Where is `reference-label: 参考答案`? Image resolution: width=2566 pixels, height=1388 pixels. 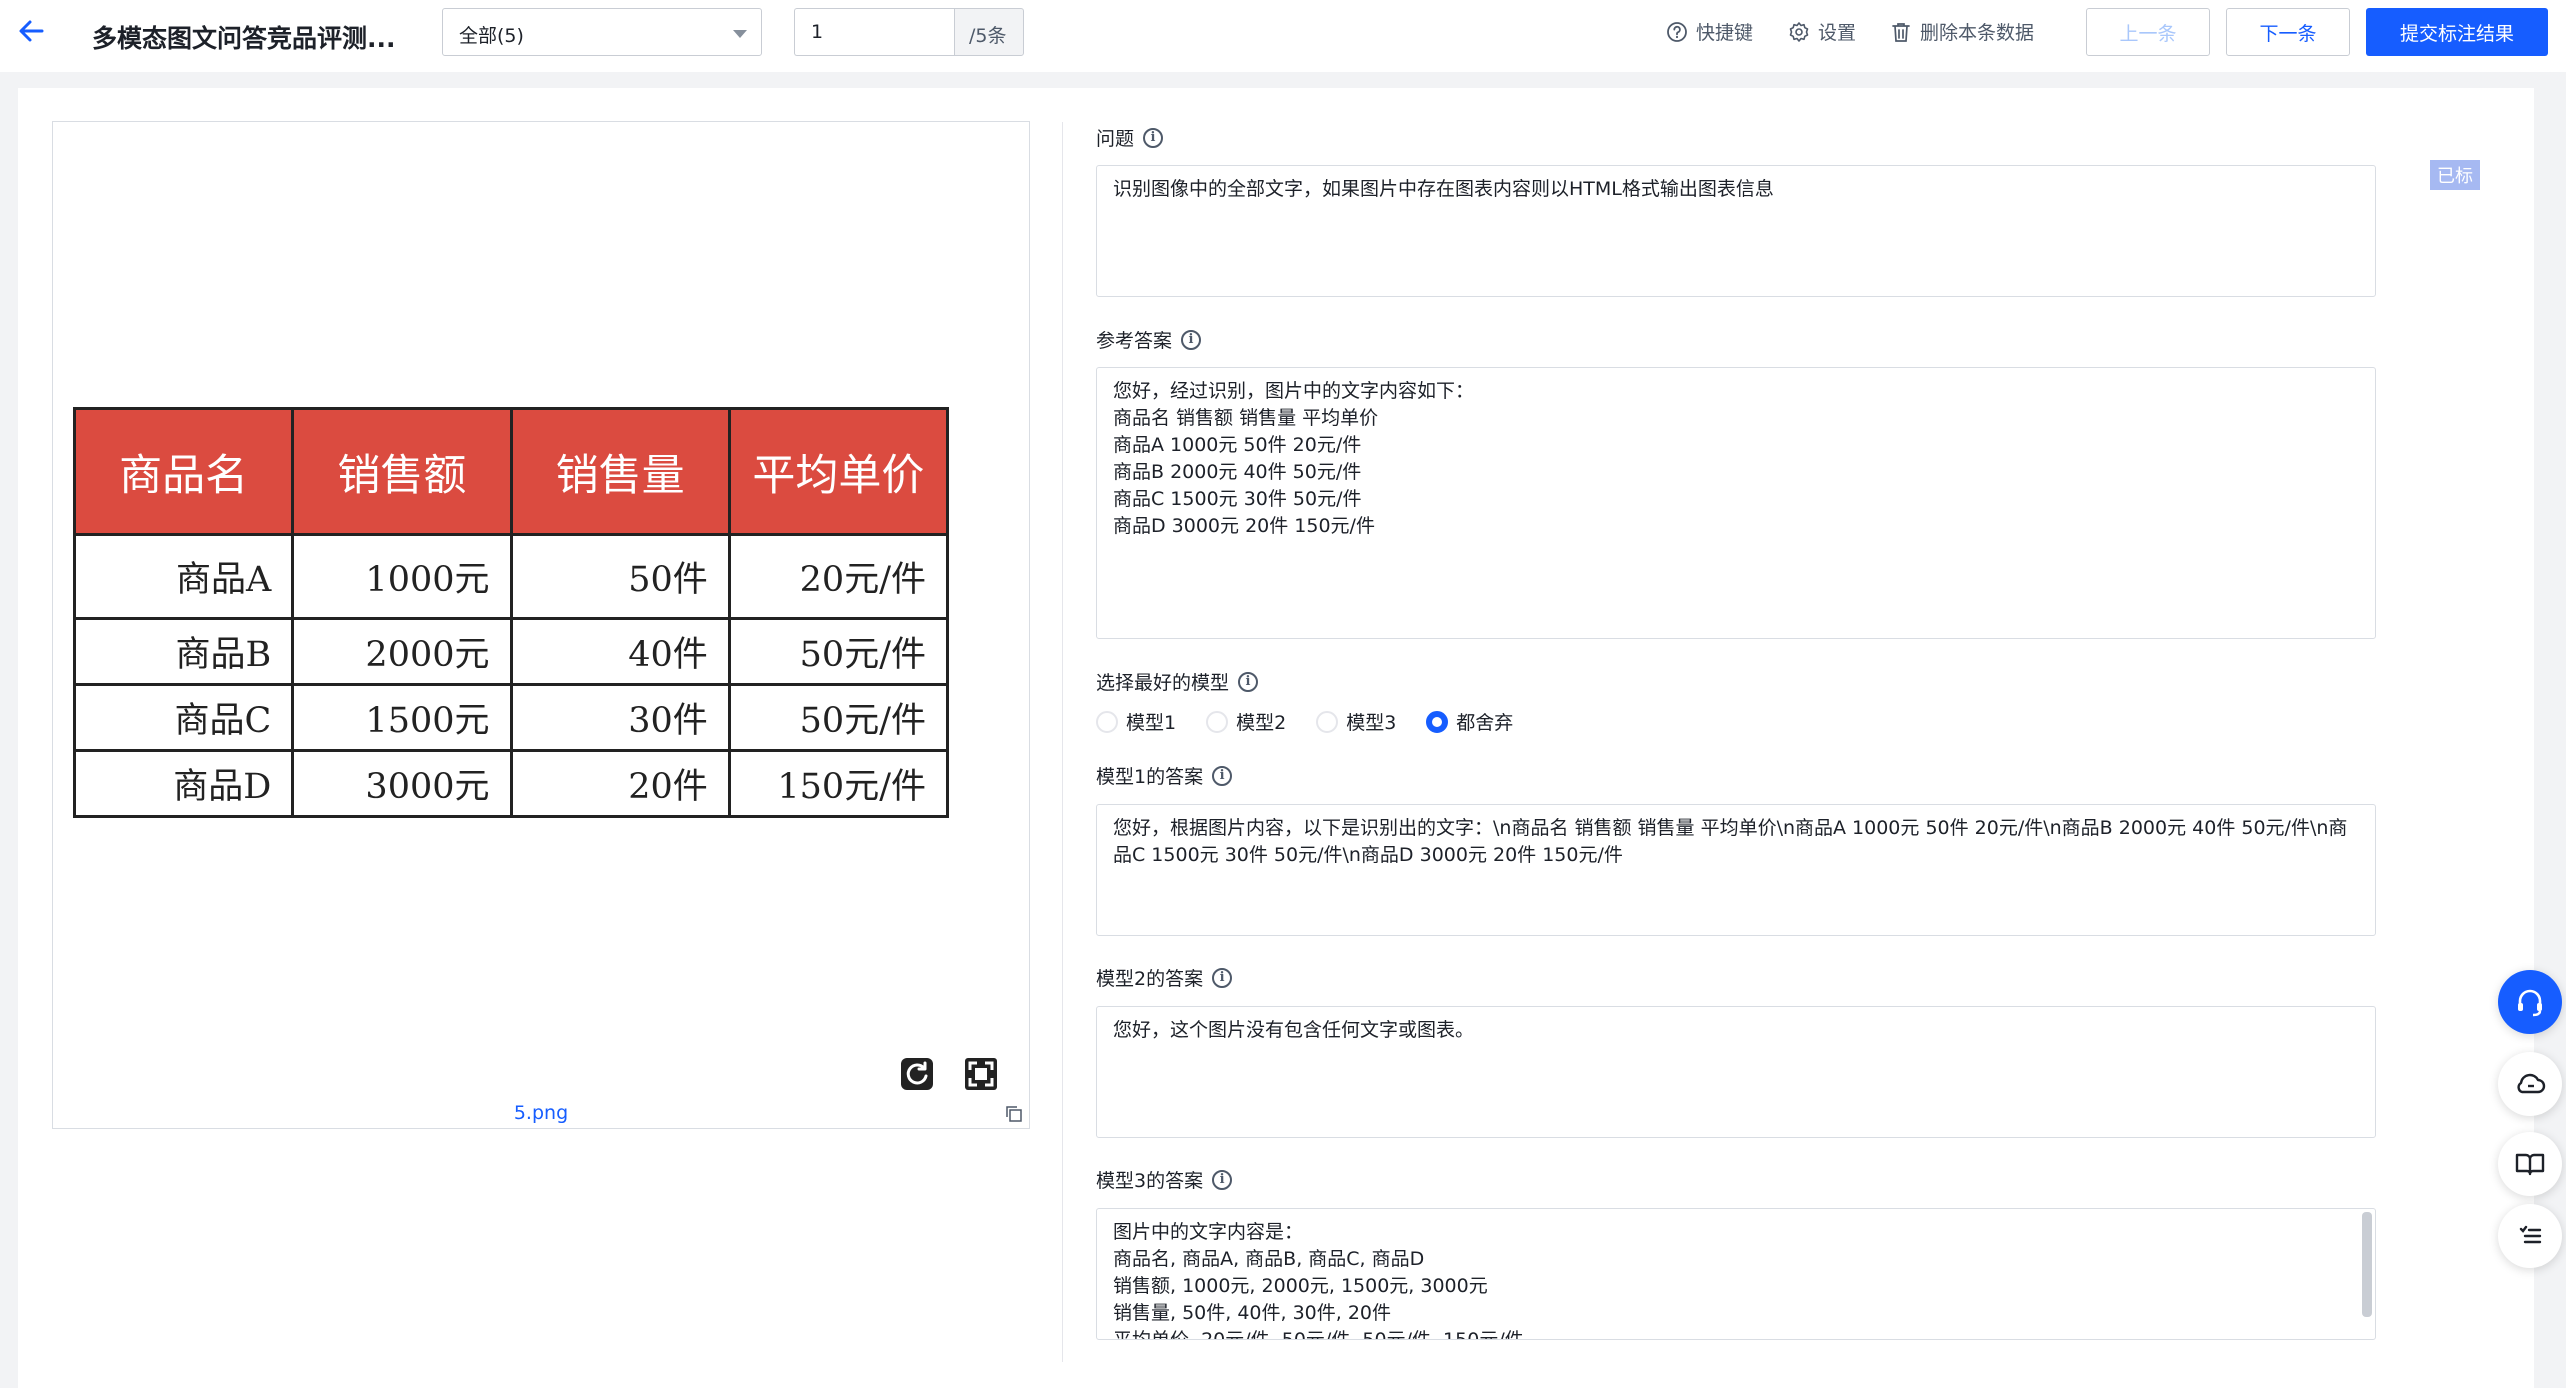
reference-label: 参考答案 is located at coordinates (1134, 341).